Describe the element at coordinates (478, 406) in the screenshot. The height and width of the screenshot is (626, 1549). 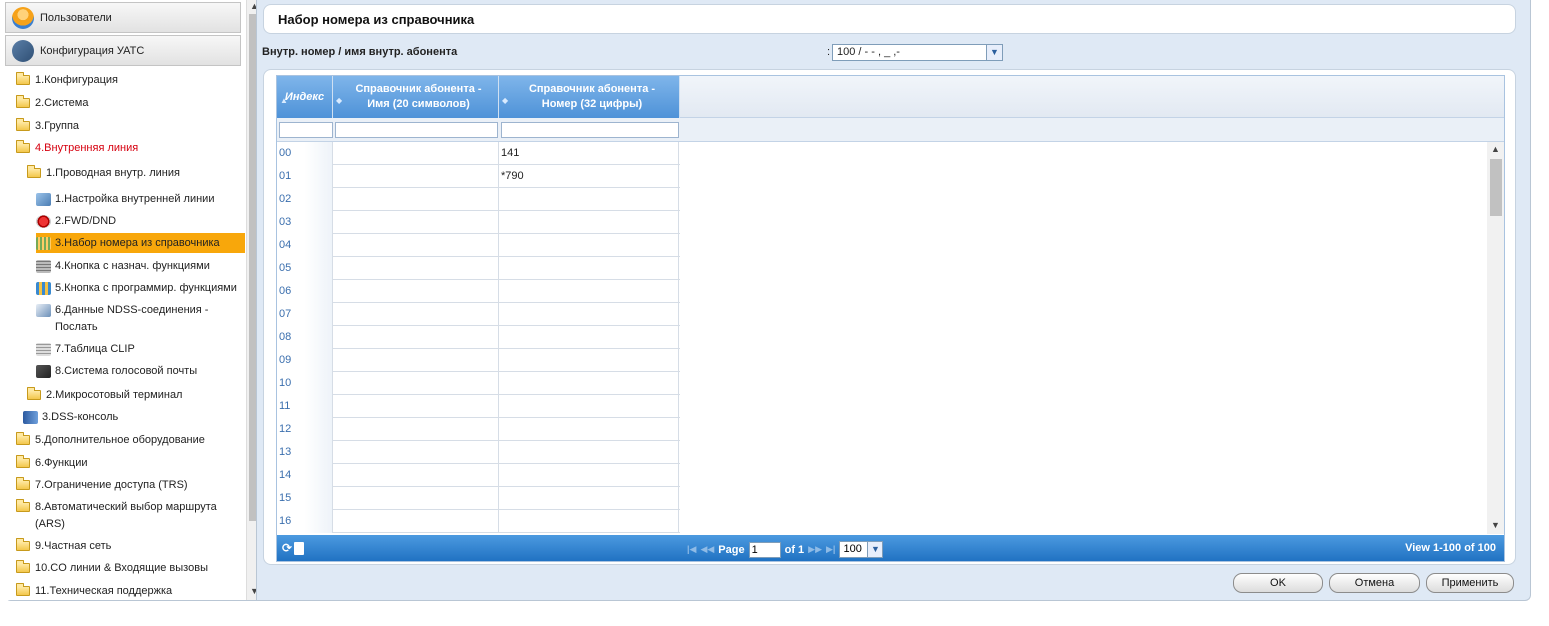
I see `table-row: 11` at that location.